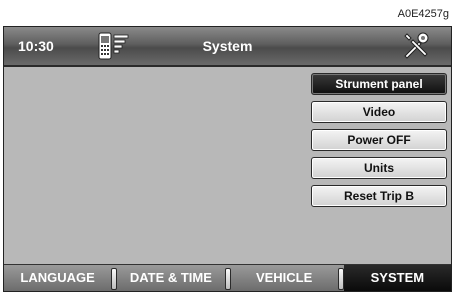 Image resolution: width=455 pixels, height=294 pixels. What do you see at coordinates (379, 112) in the screenshot?
I see `menu-item-video: Video` at bounding box center [379, 112].